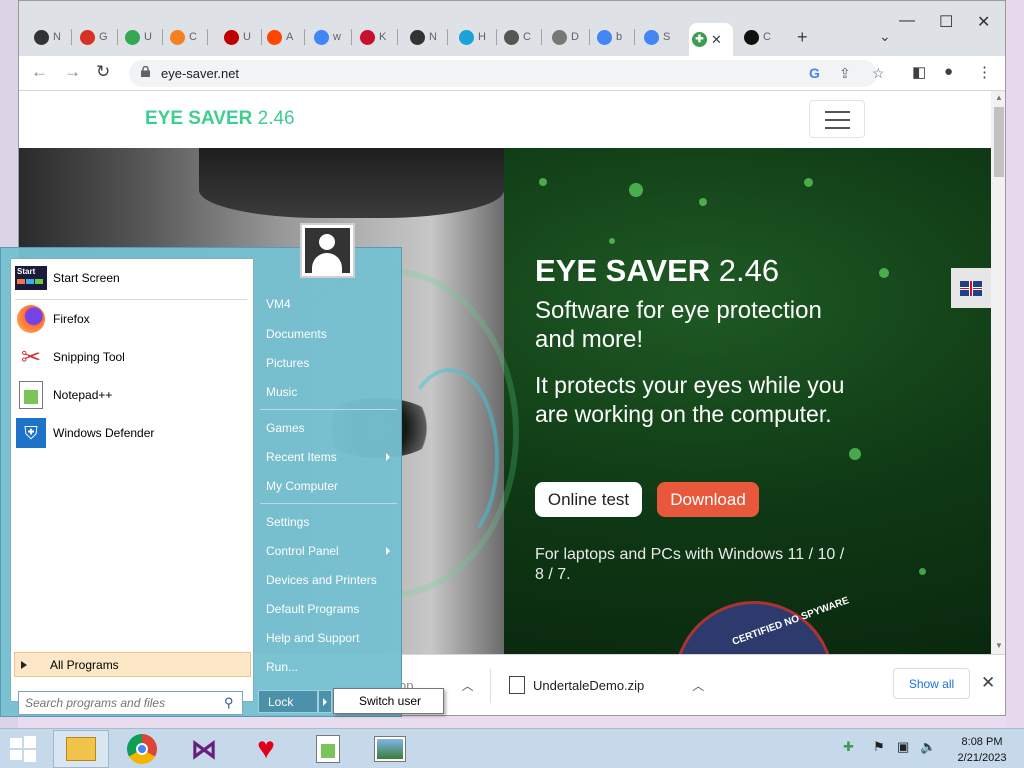 This screenshot has height=768, width=1024. I want to click on browser-tab: ✚ ✕, so click(711, 39).